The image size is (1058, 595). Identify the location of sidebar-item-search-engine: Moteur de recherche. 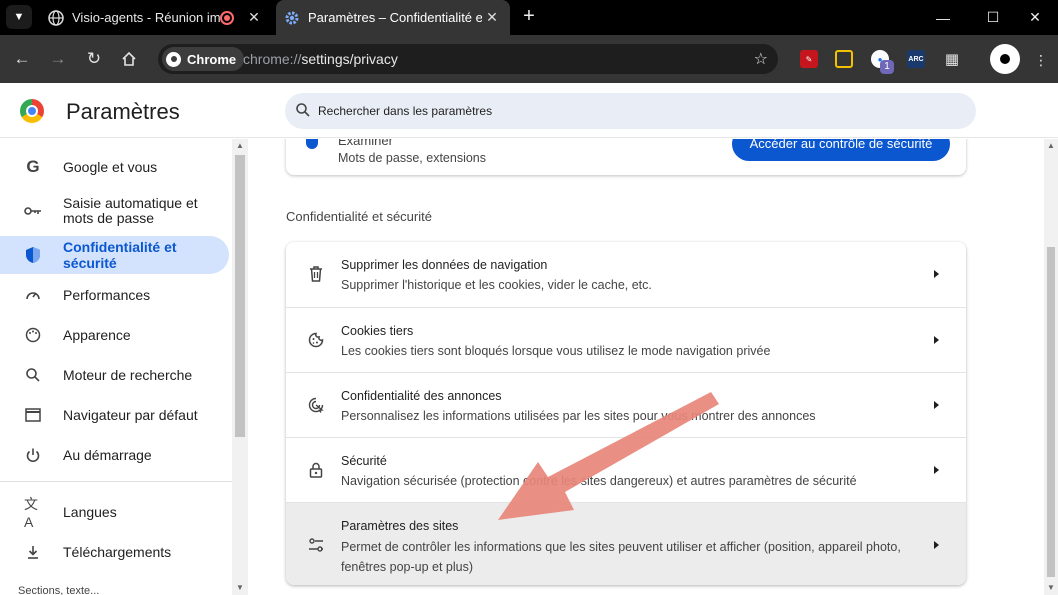
(115, 375).